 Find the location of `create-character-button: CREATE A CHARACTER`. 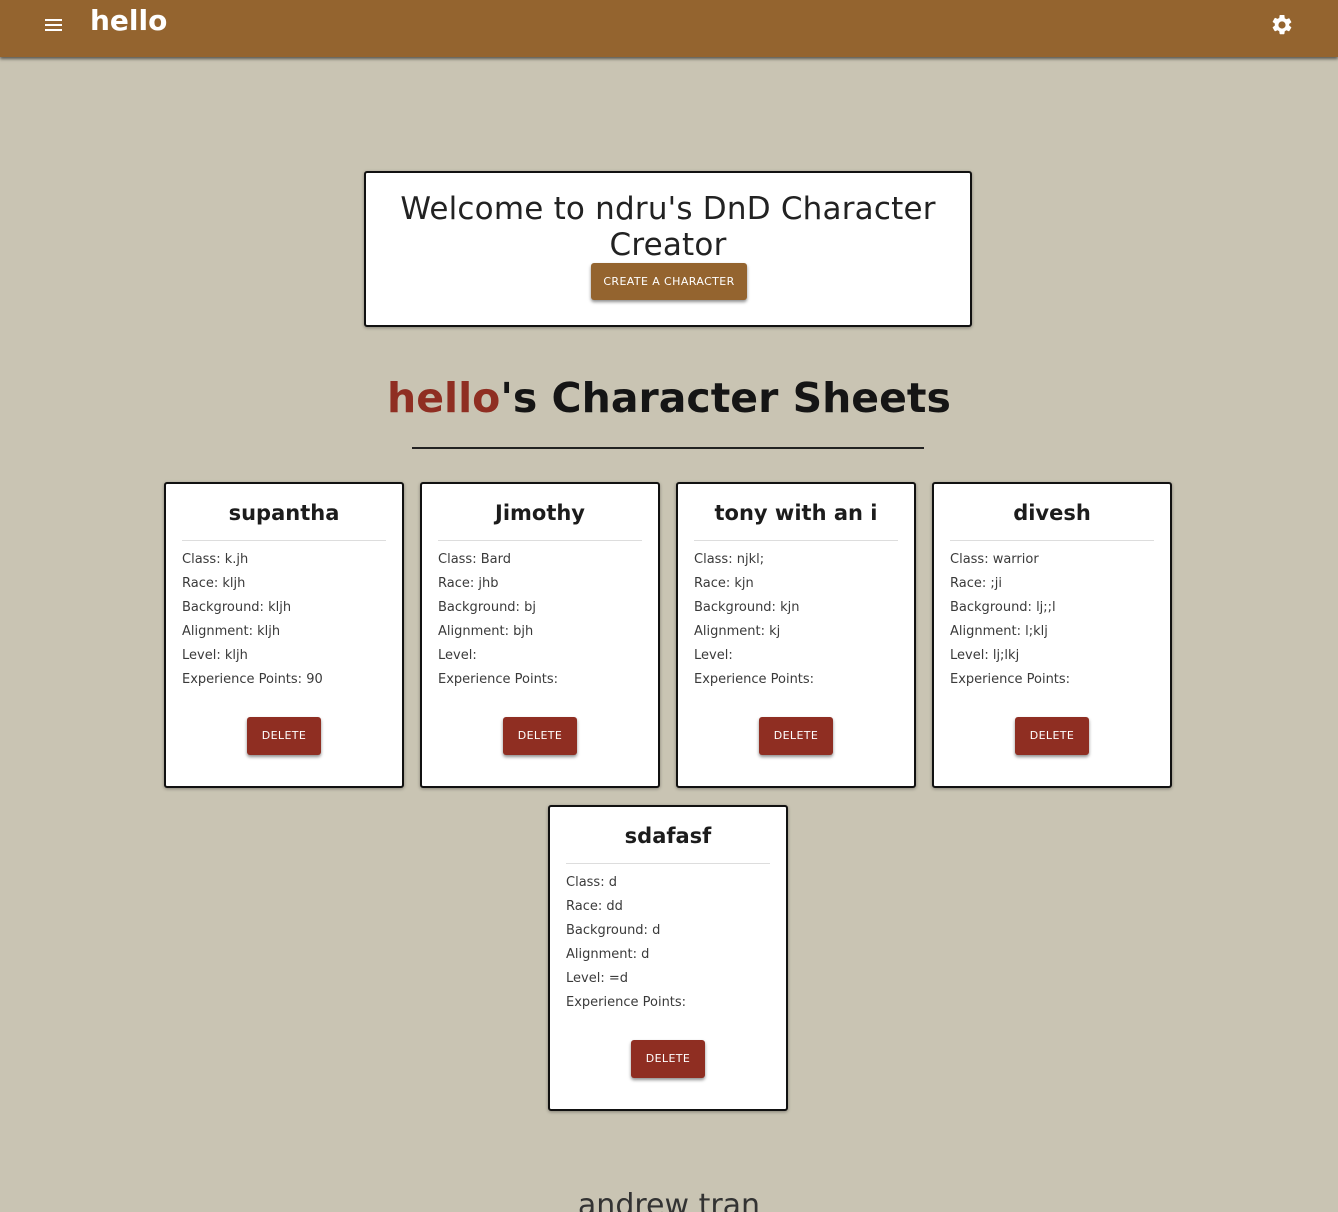

create-character-button: CREATE A CHARACTER is located at coordinates (669, 281).